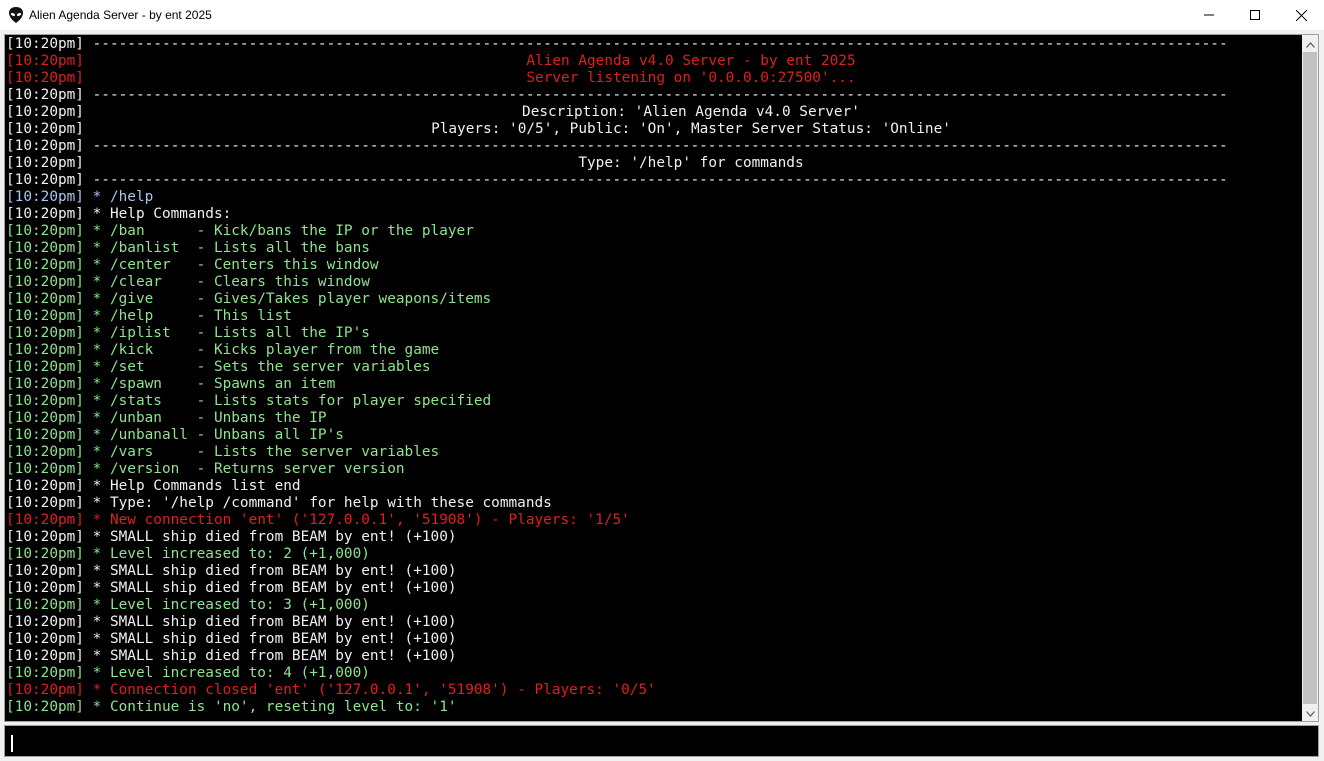 The image size is (1324, 761). Describe the element at coordinates (652, 418) in the screenshot. I see `console-line: [10:20pm] * /unban - Unbans the IP` at that location.